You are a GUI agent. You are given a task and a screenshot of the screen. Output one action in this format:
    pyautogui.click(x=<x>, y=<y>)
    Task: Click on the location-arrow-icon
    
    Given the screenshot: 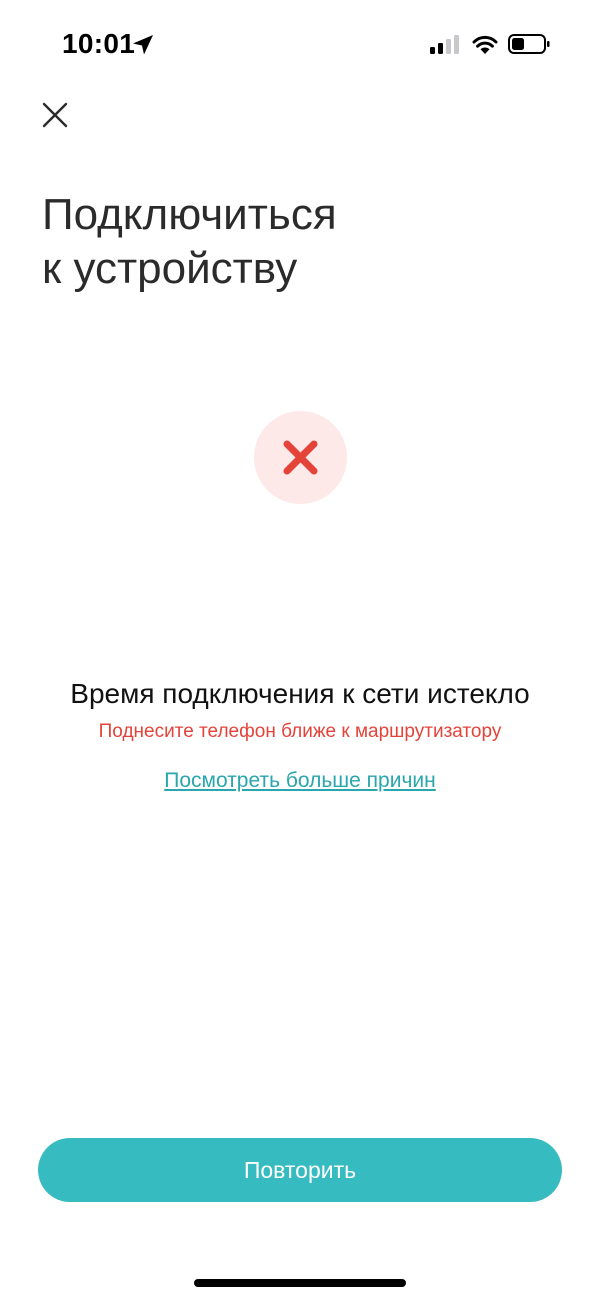 What is the action you would take?
    pyautogui.click(x=143, y=45)
    